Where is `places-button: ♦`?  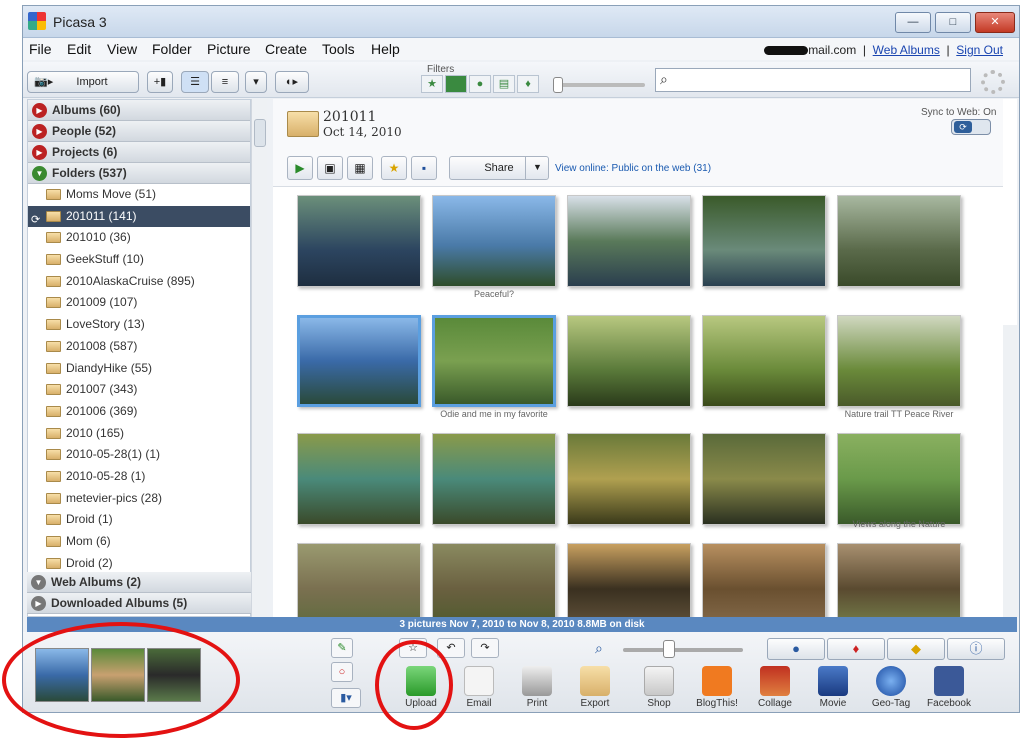
places-button: ♦ is located at coordinates (856, 649).